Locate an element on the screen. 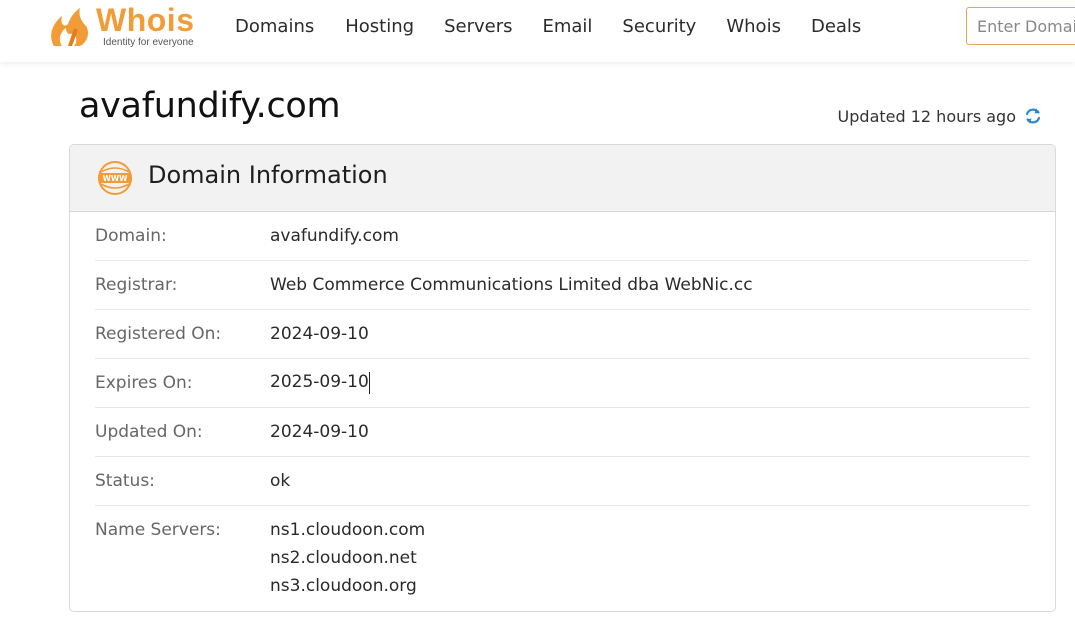 The image size is (1075, 625). nav-deals: Deals is located at coordinates (836, 27).